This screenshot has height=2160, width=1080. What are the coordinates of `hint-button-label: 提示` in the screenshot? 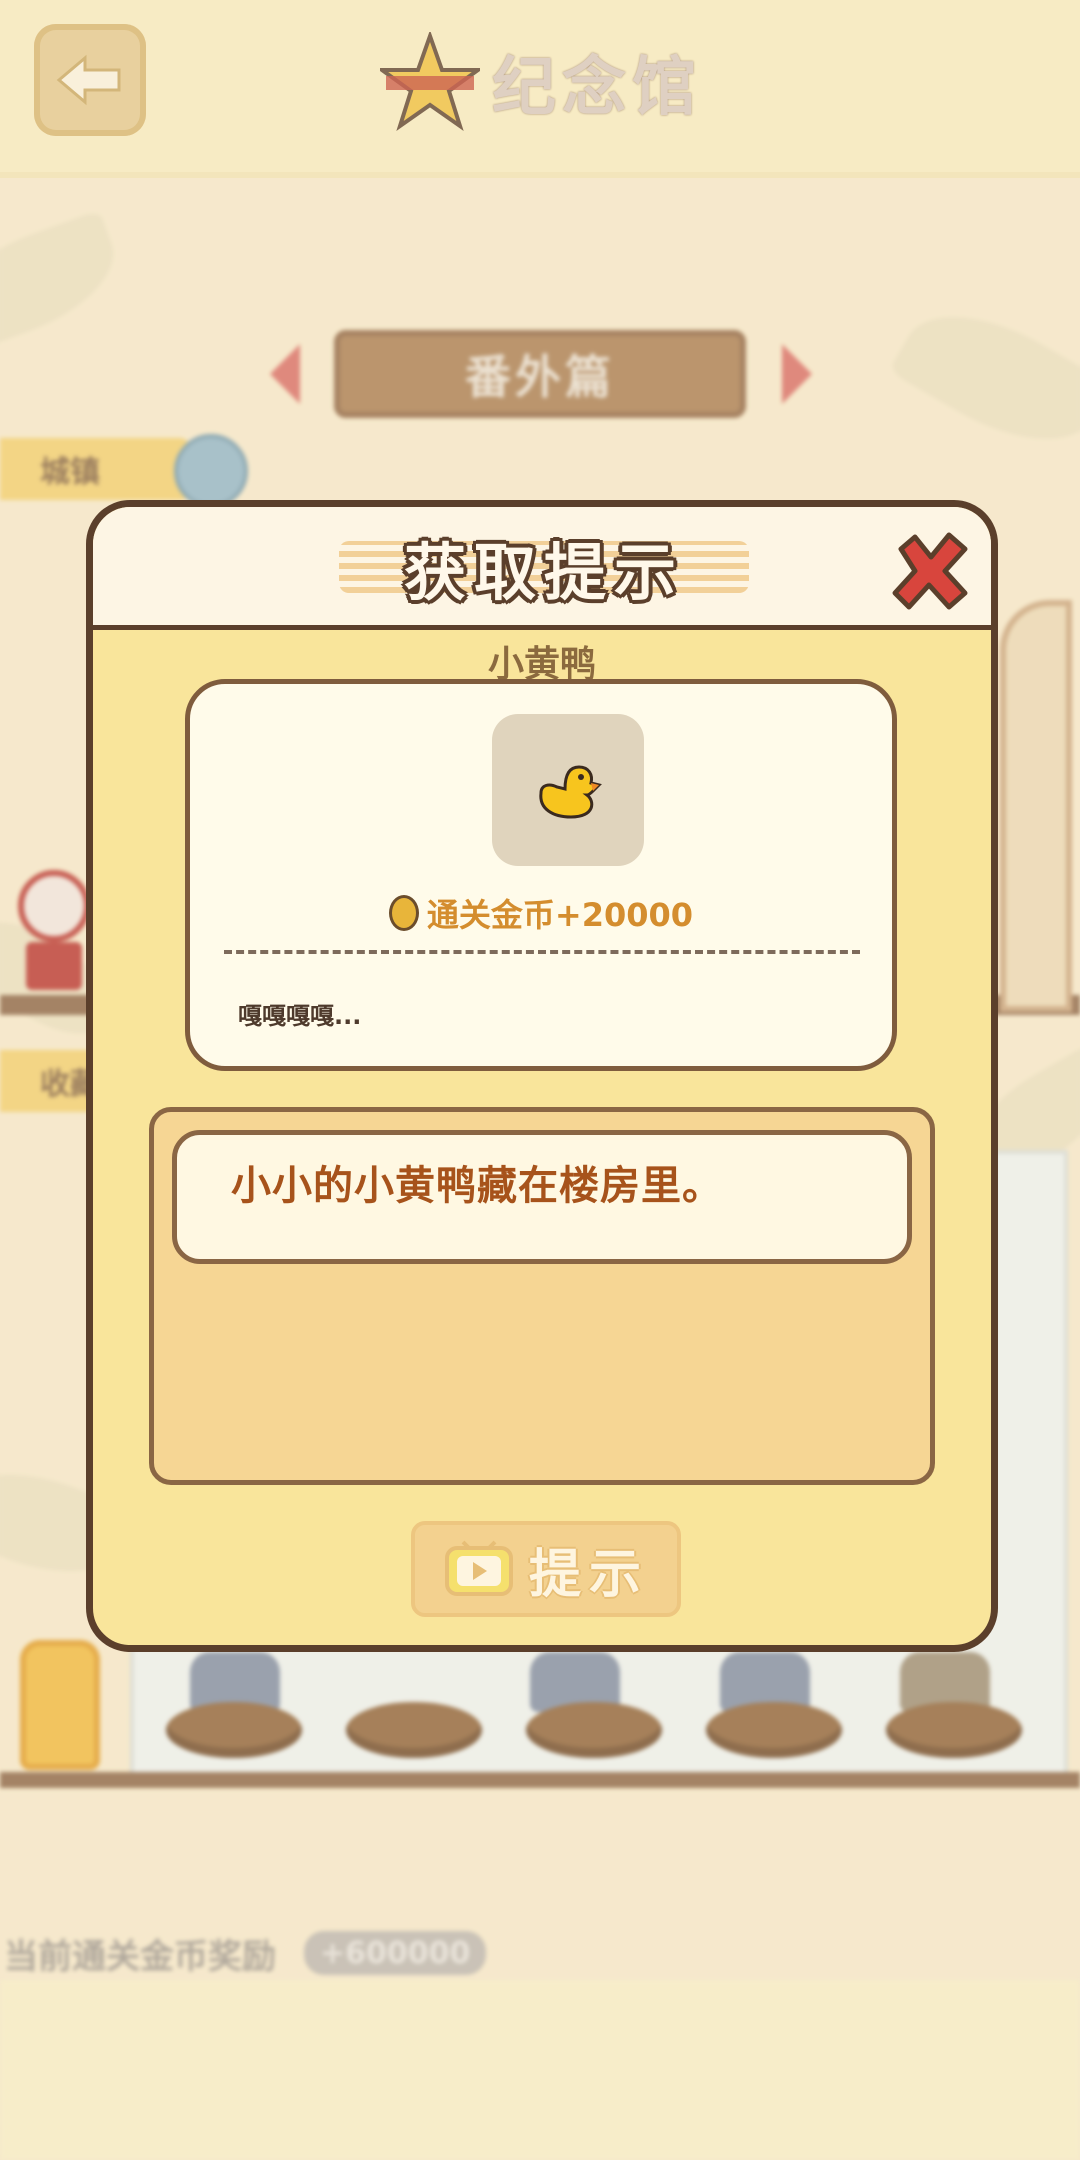 It's located at (588, 1574).